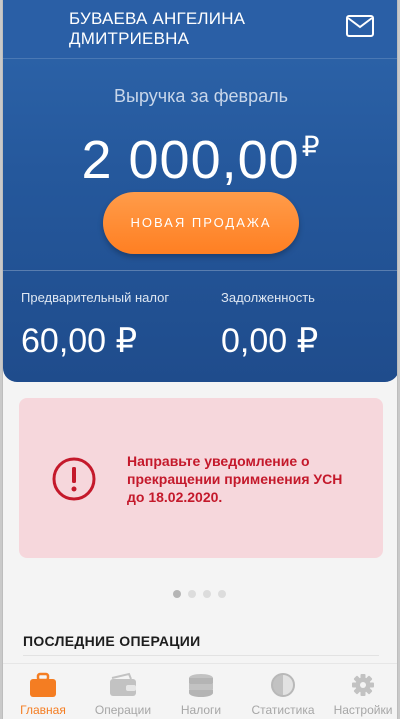  Describe the element at coordinates (268, 297) in the screenshot. I see `debt-label: Задолженность` at that location.